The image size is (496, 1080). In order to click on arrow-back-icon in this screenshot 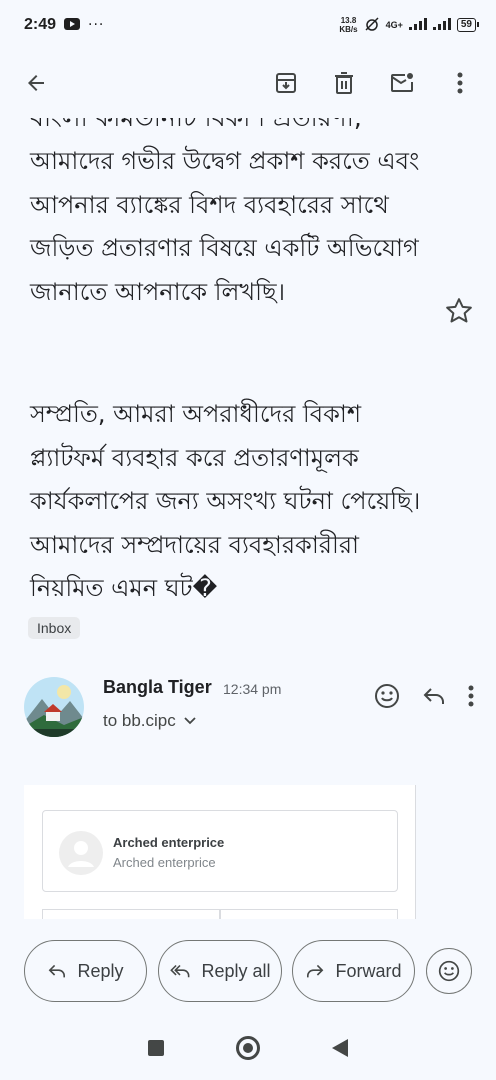, I will do `click(36, 83)`.